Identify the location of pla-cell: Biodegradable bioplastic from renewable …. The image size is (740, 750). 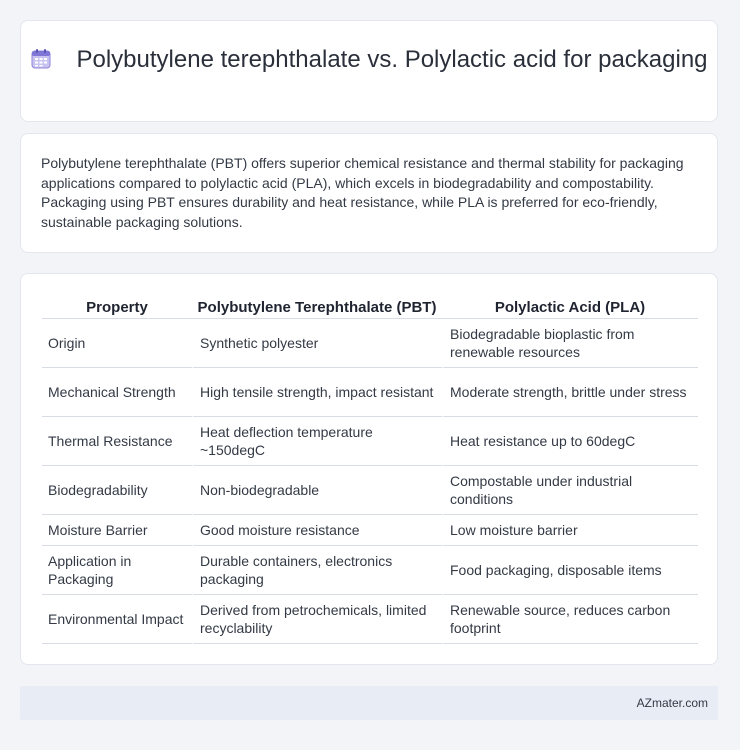
(570, 343).